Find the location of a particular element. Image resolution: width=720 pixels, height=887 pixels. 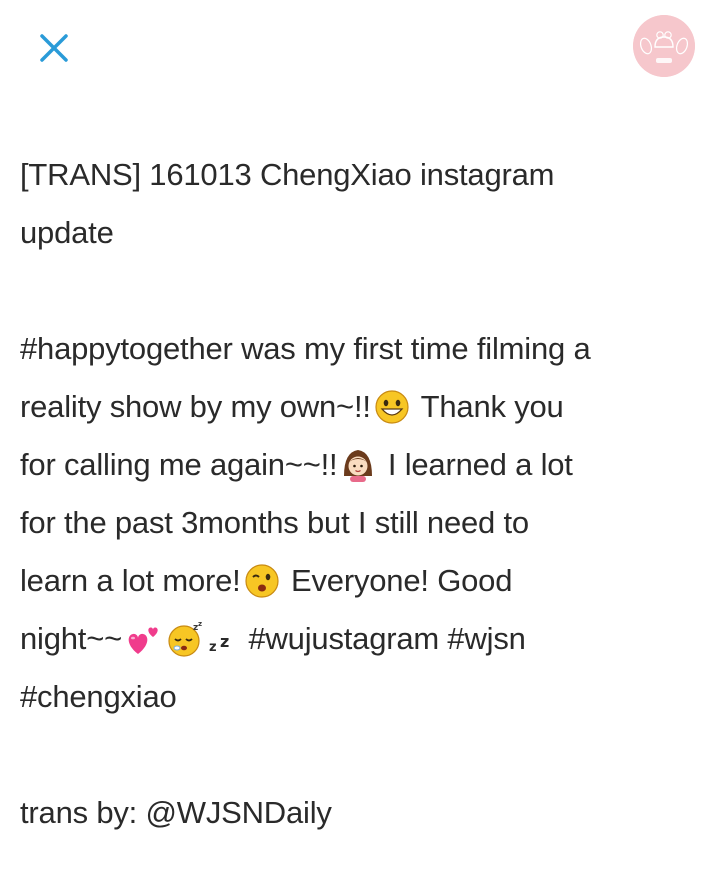

post-body-line-7: #chengxiao is located at coordinates (98, 696).